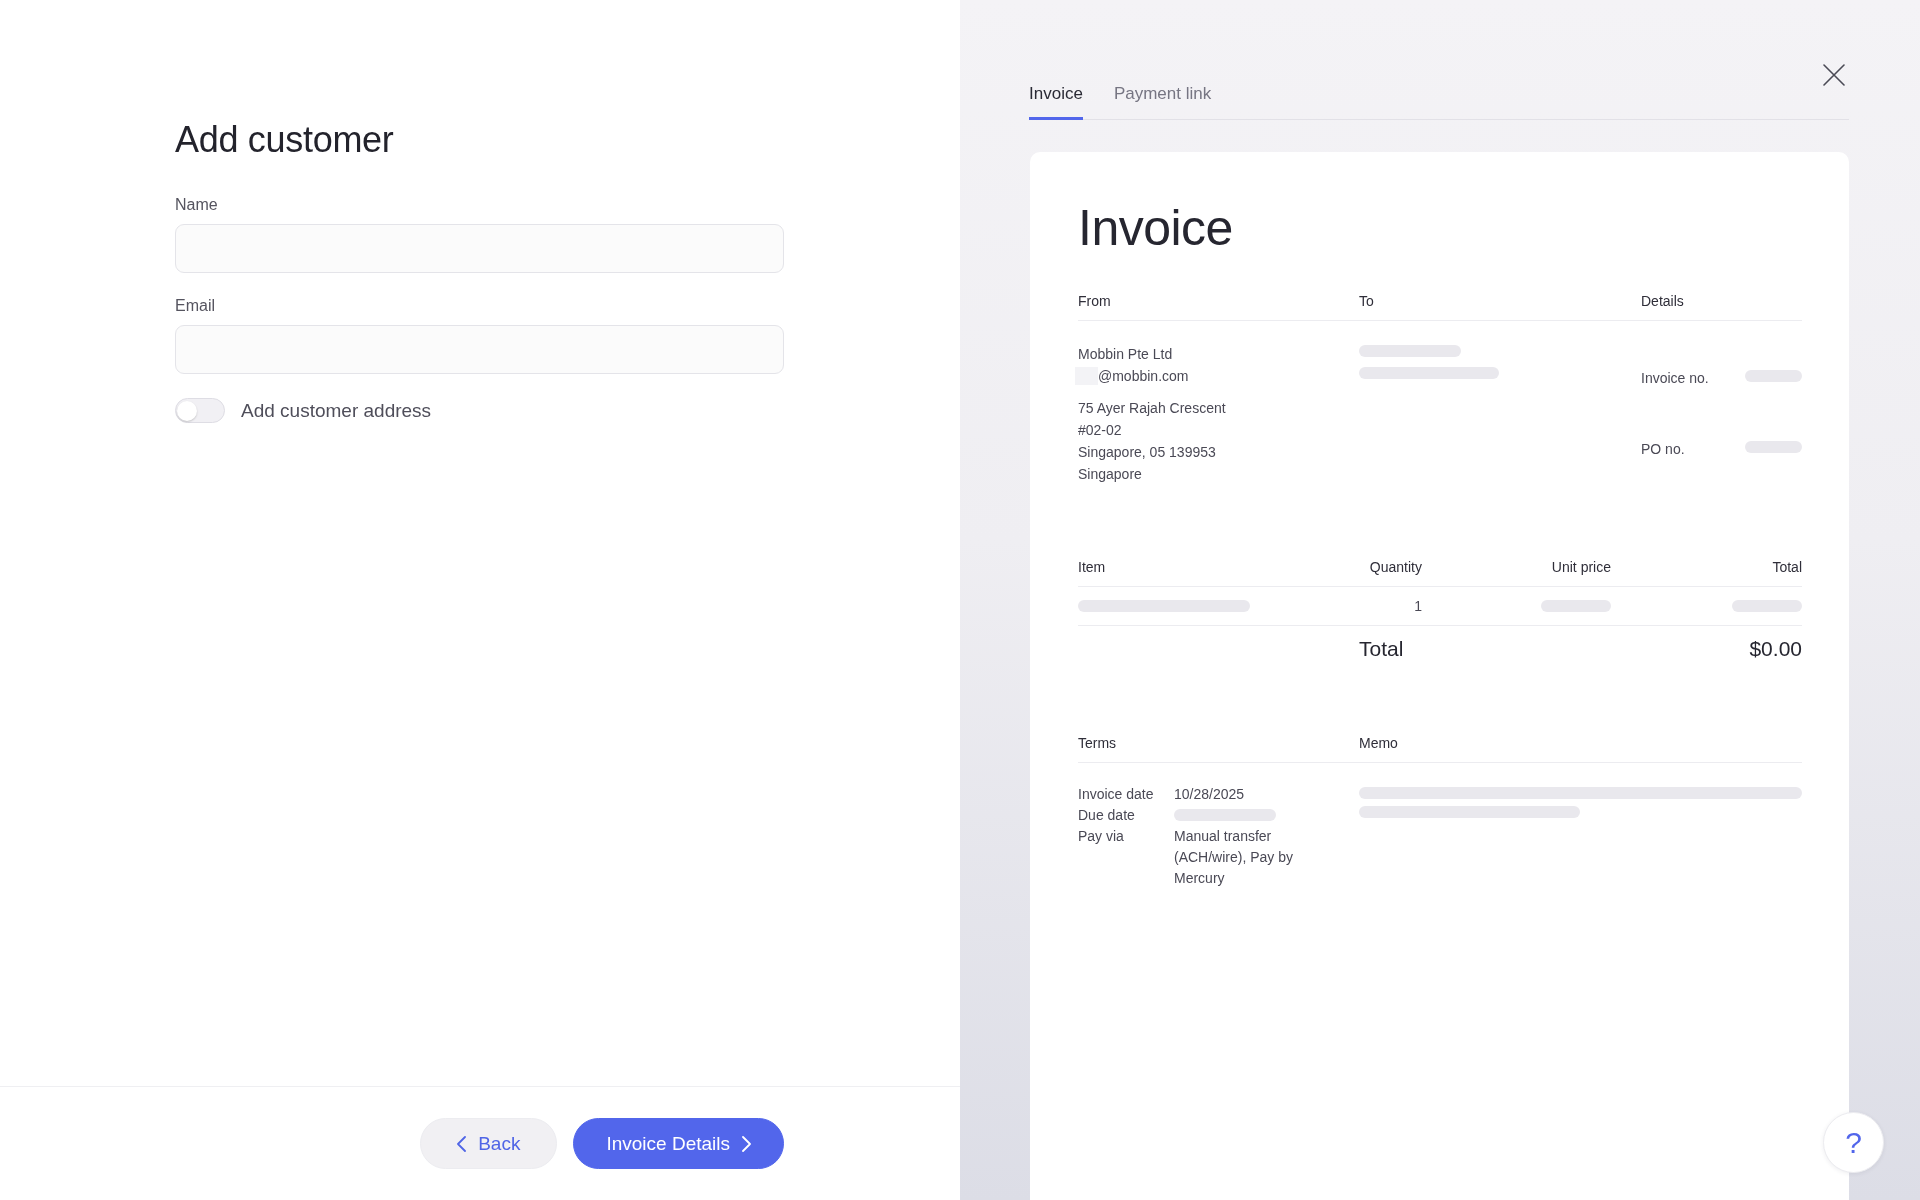 The height and width of the screenshot is (1200, 1920). I want to click on column-heading: Details, so click(1721, 306).